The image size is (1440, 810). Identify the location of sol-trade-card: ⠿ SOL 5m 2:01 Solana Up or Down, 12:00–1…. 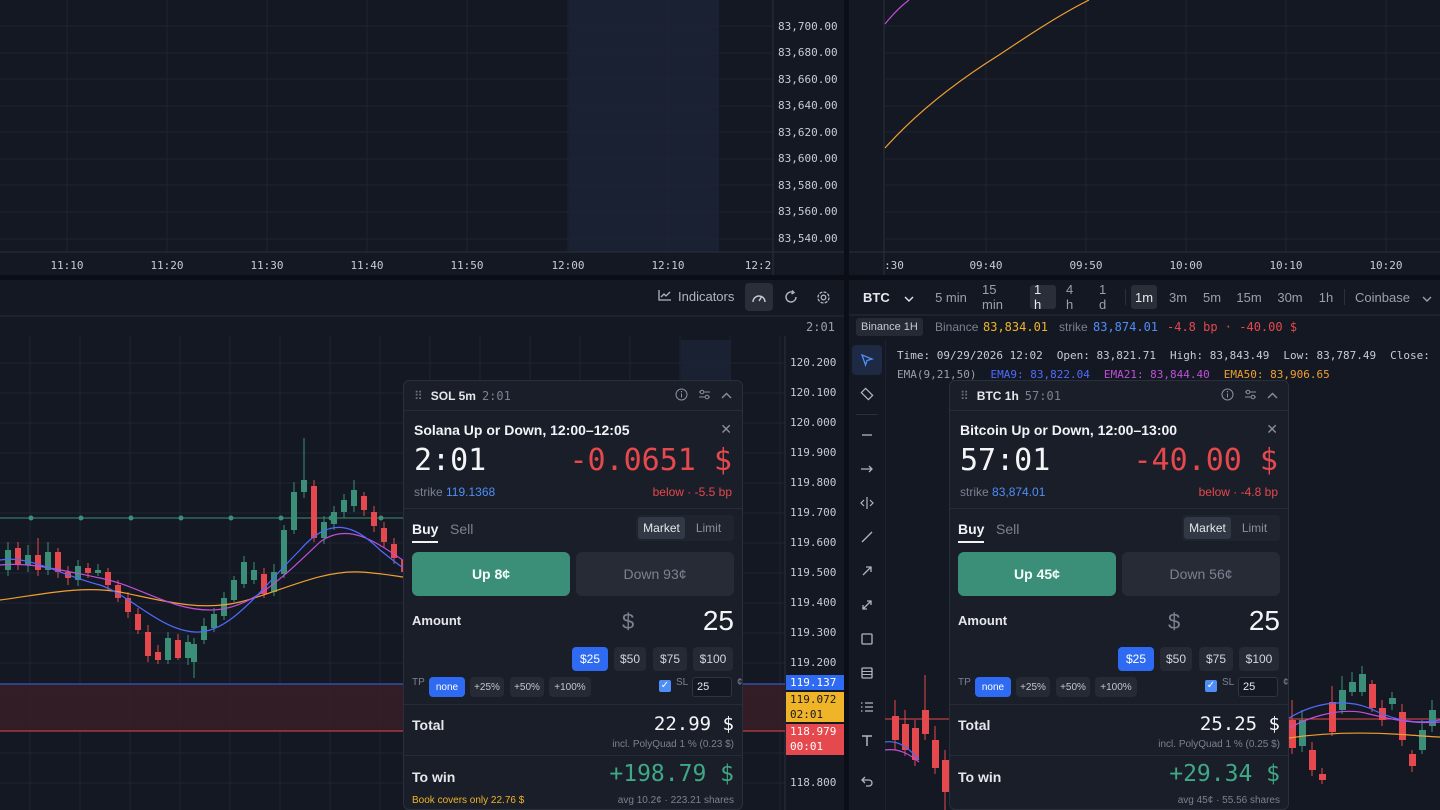
(573, 595).